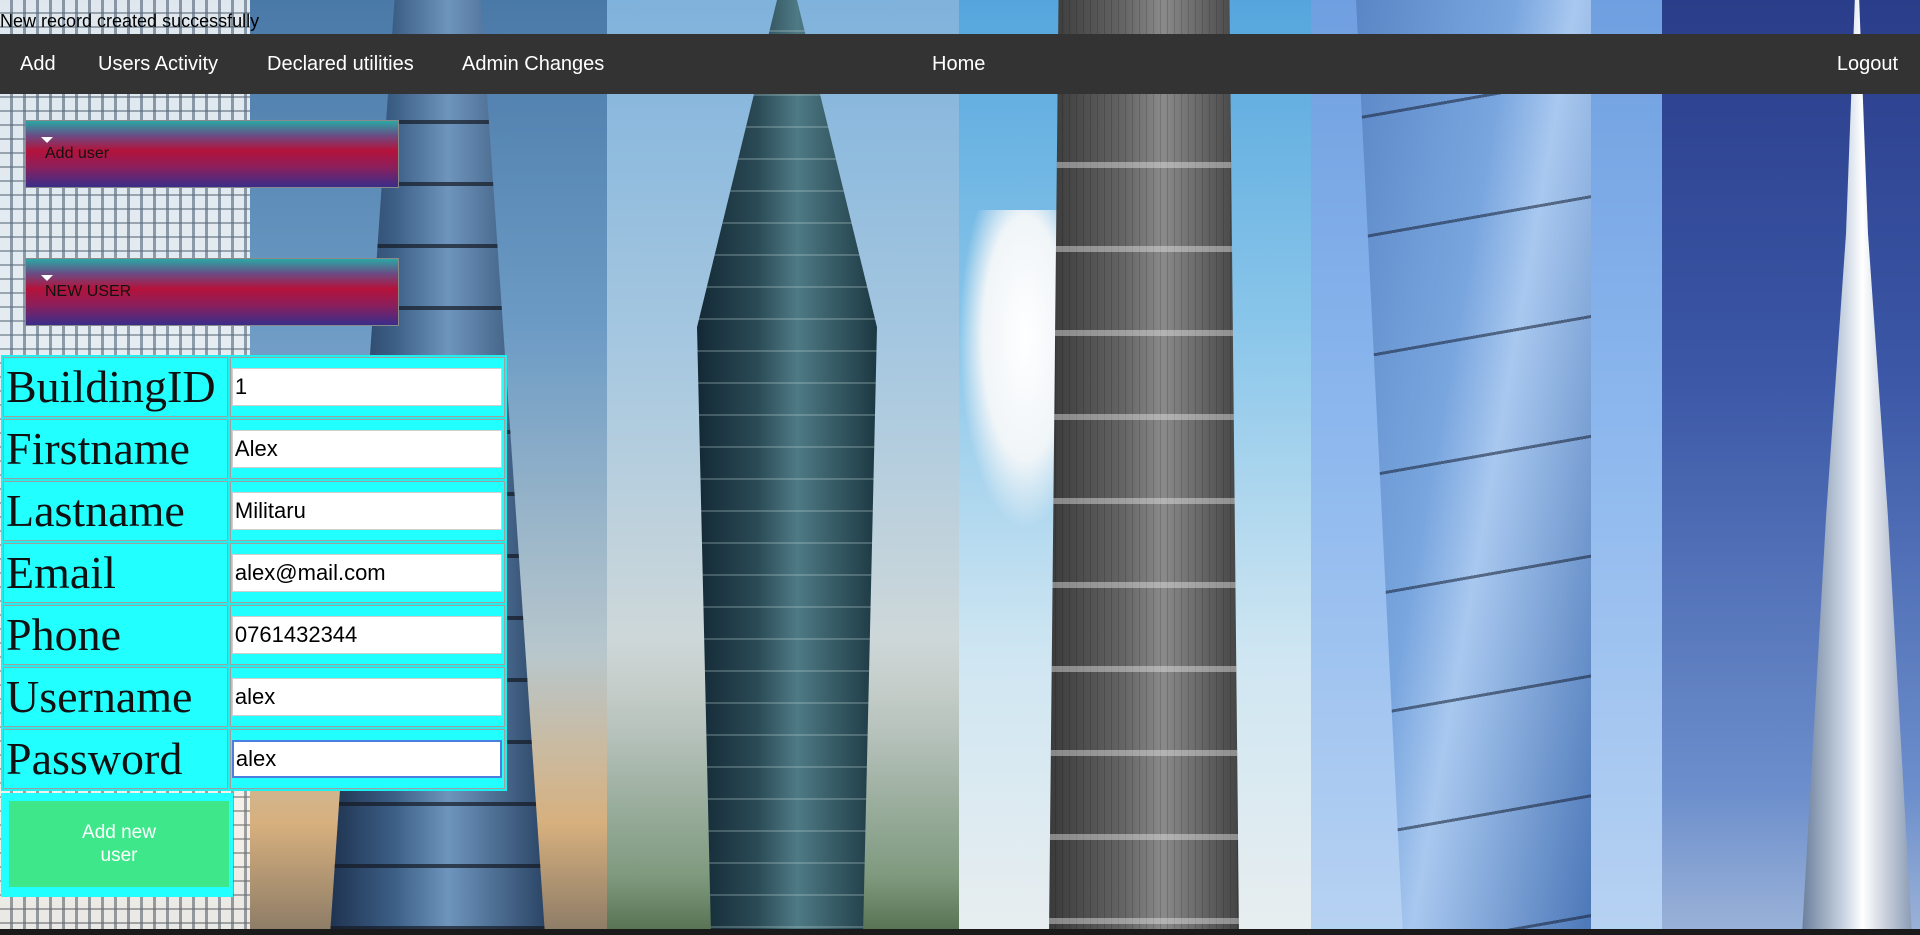  I want to click on phone-label: Phone, so click(115, 635).